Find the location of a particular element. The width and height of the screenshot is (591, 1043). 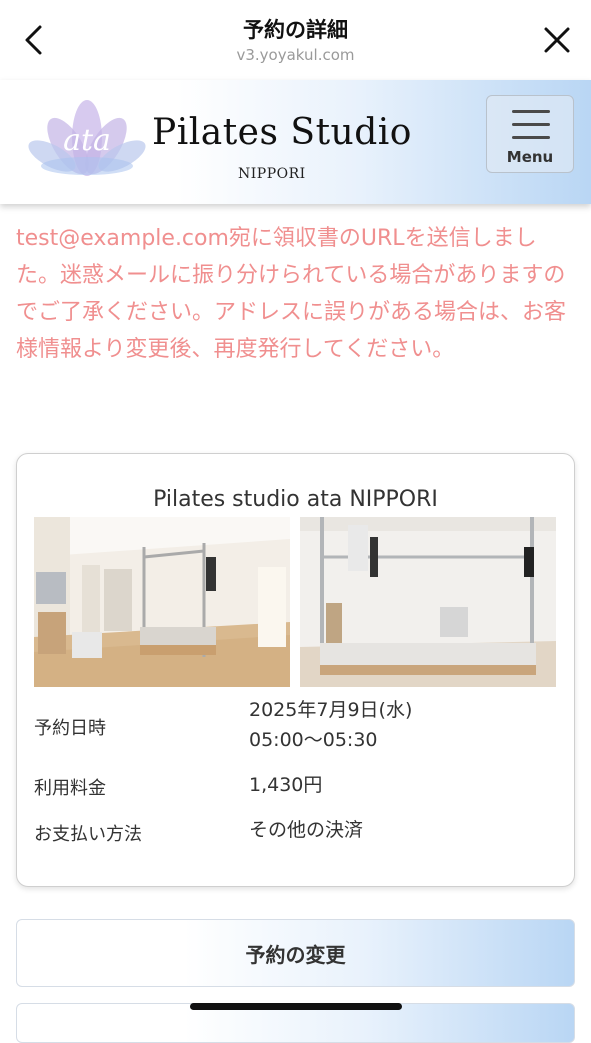

reservation-datetime-label: 予約日時 is located at coordinates (70, 728).